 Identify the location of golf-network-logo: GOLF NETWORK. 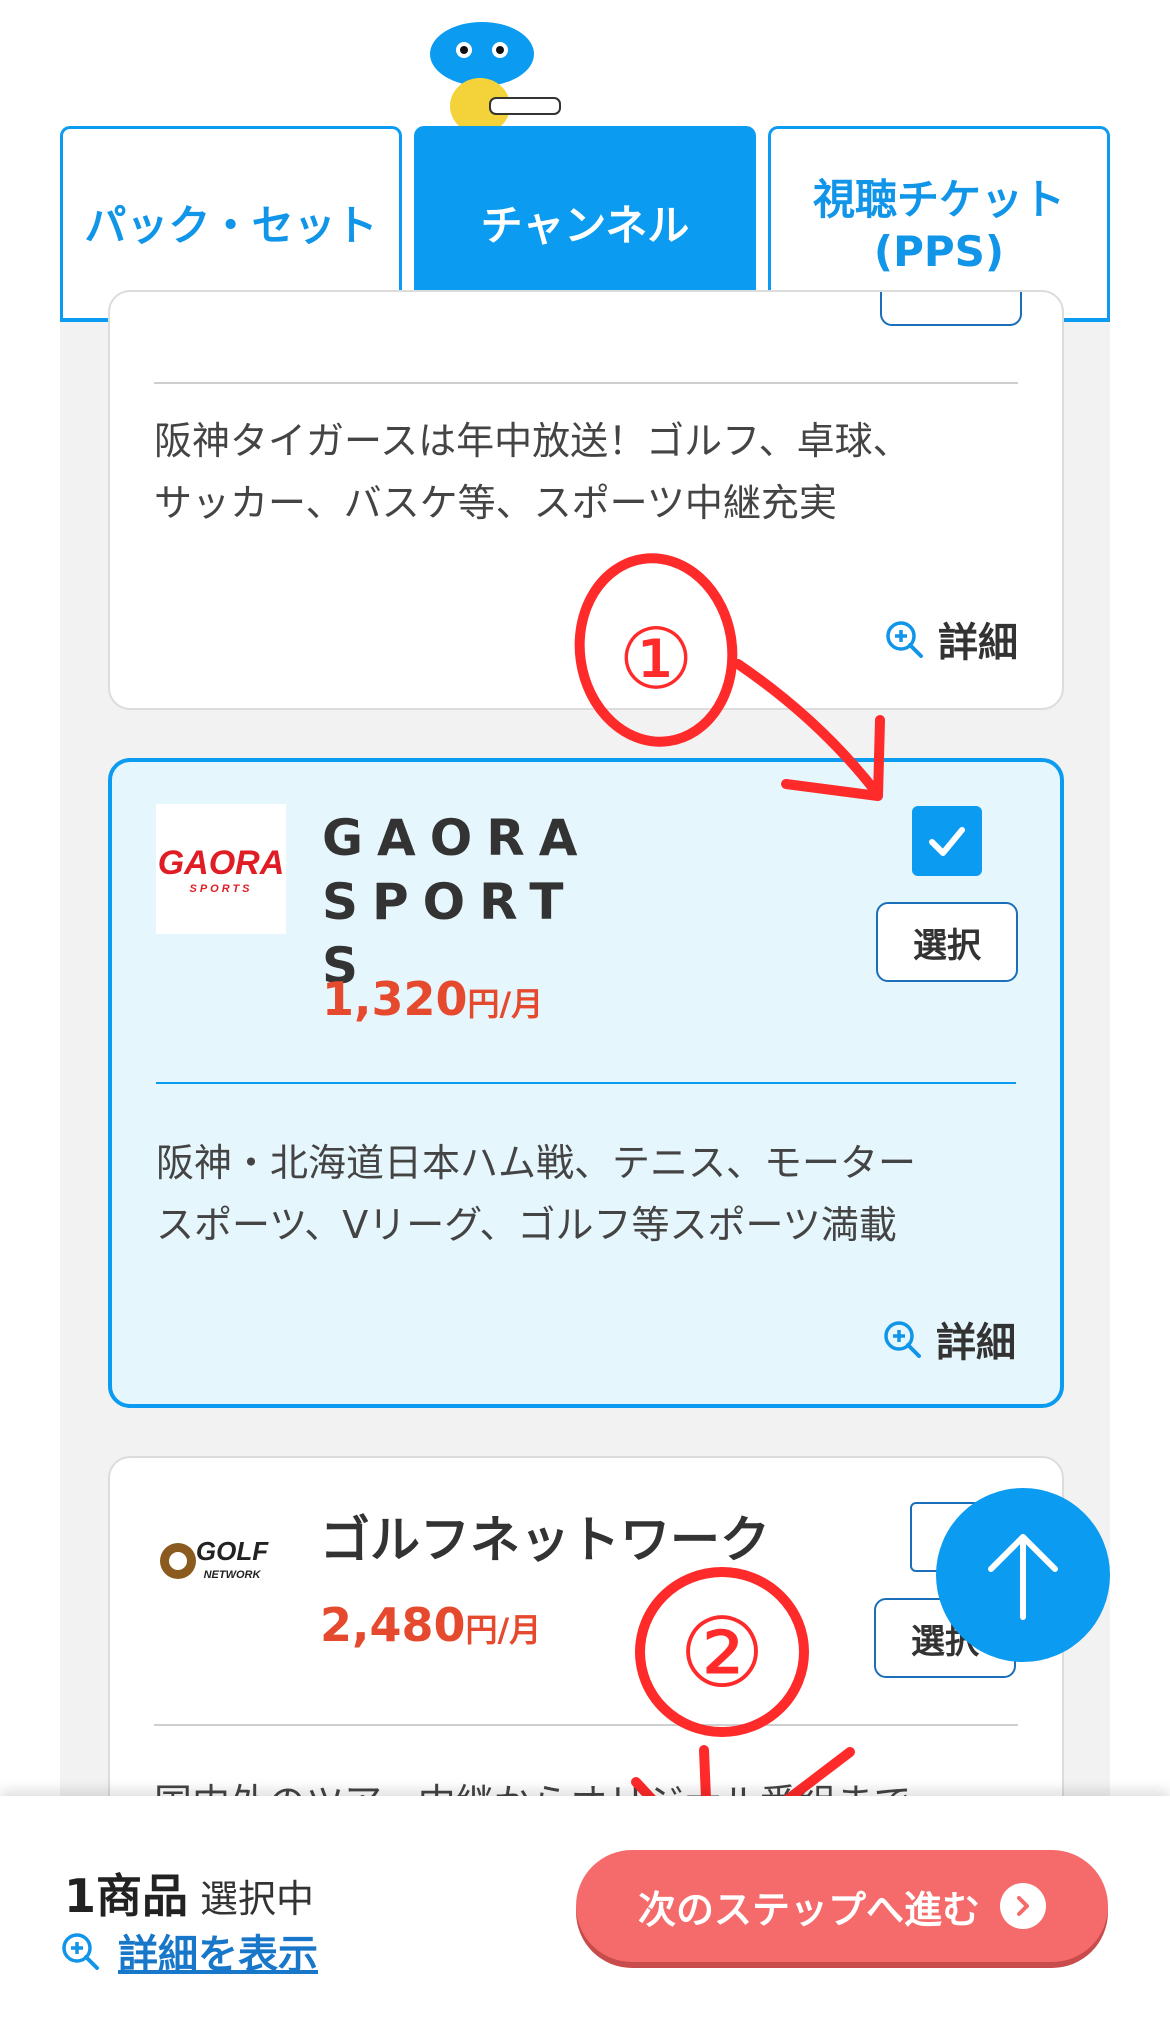
(219, 1563).